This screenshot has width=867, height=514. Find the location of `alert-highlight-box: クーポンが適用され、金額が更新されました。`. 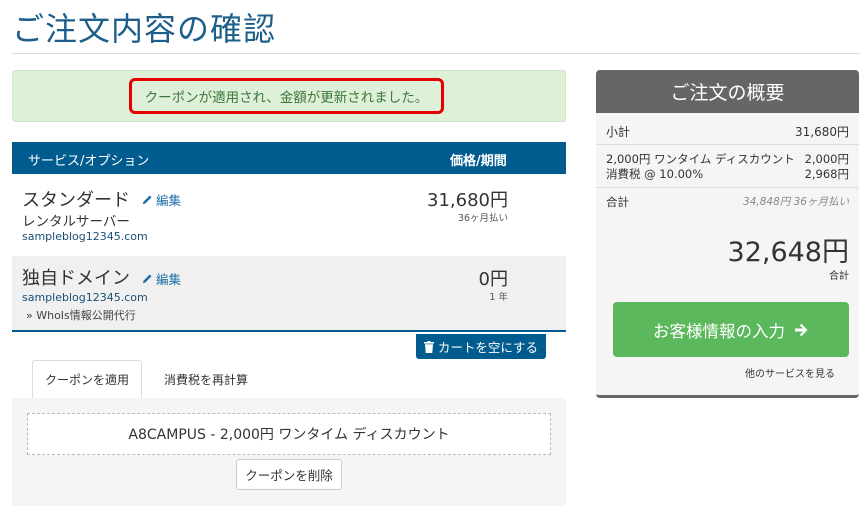

alert-highlight-box: クーポンが適用され、金額が更新されました。 is located at coordinates (286, 96).